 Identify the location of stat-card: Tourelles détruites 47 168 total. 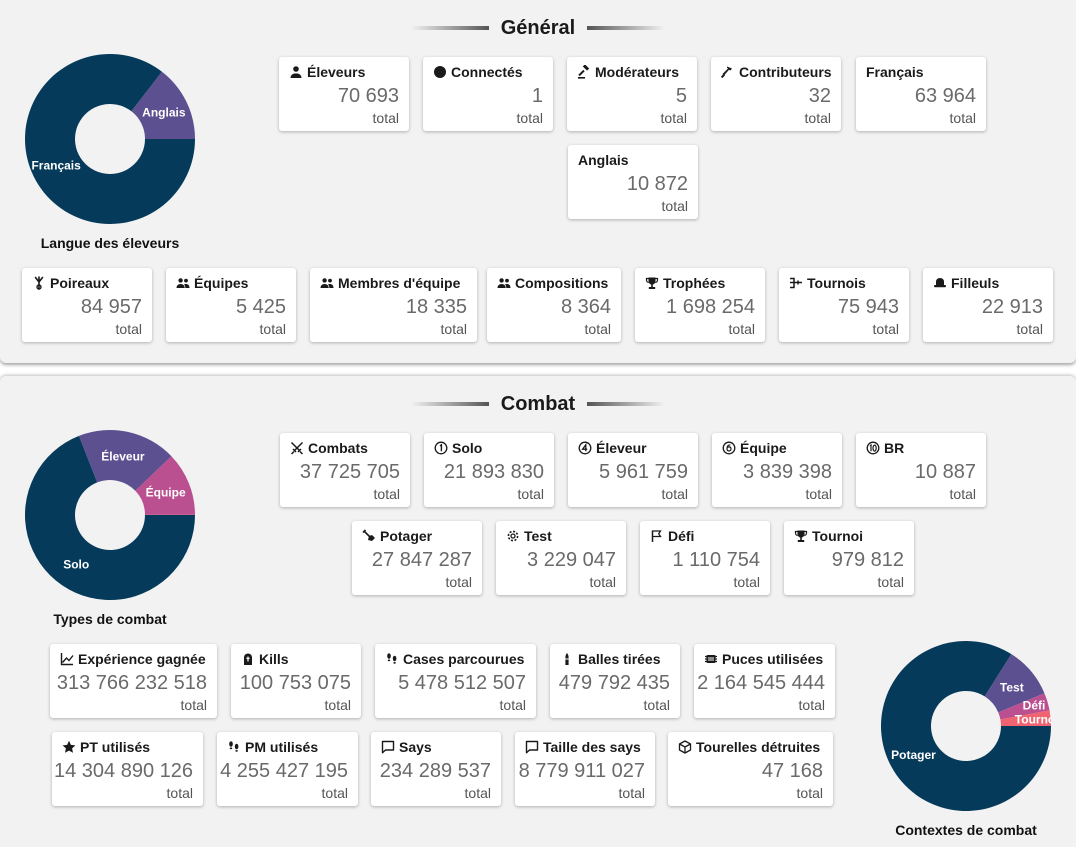
(750, 769).